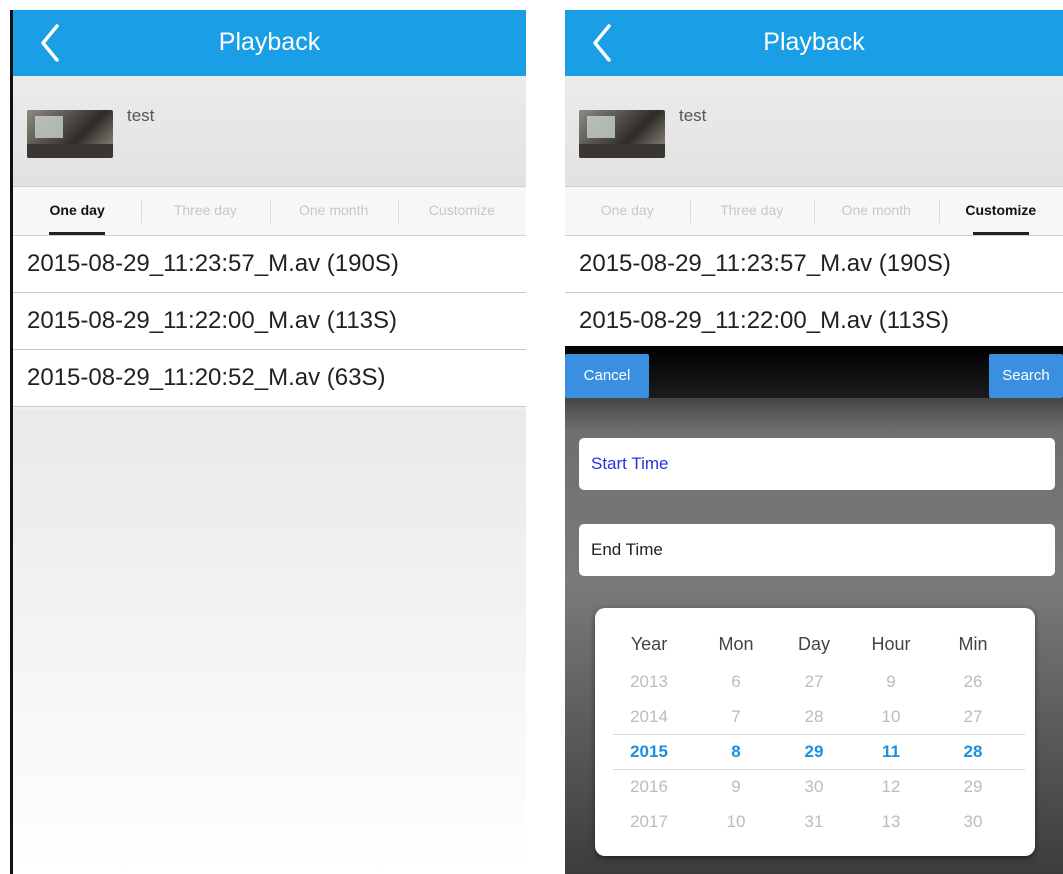 The image size is (1063, 874). I want to click on picker-value-selected: 2015, so click(649, 751).